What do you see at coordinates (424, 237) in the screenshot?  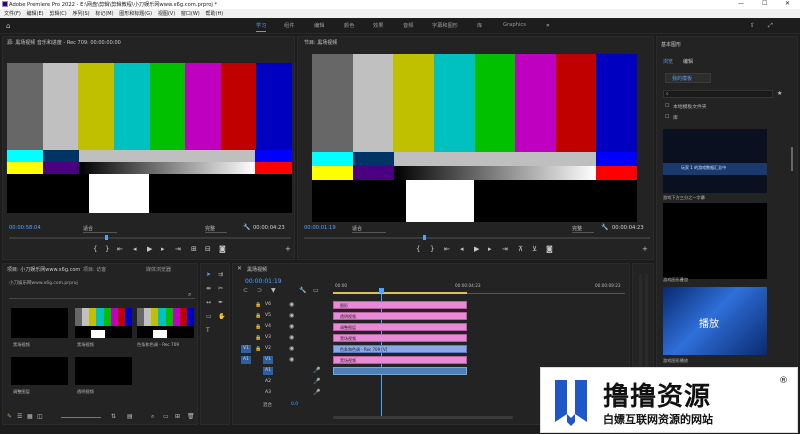 I see `program-playhead` at bounding box center [424, 237].